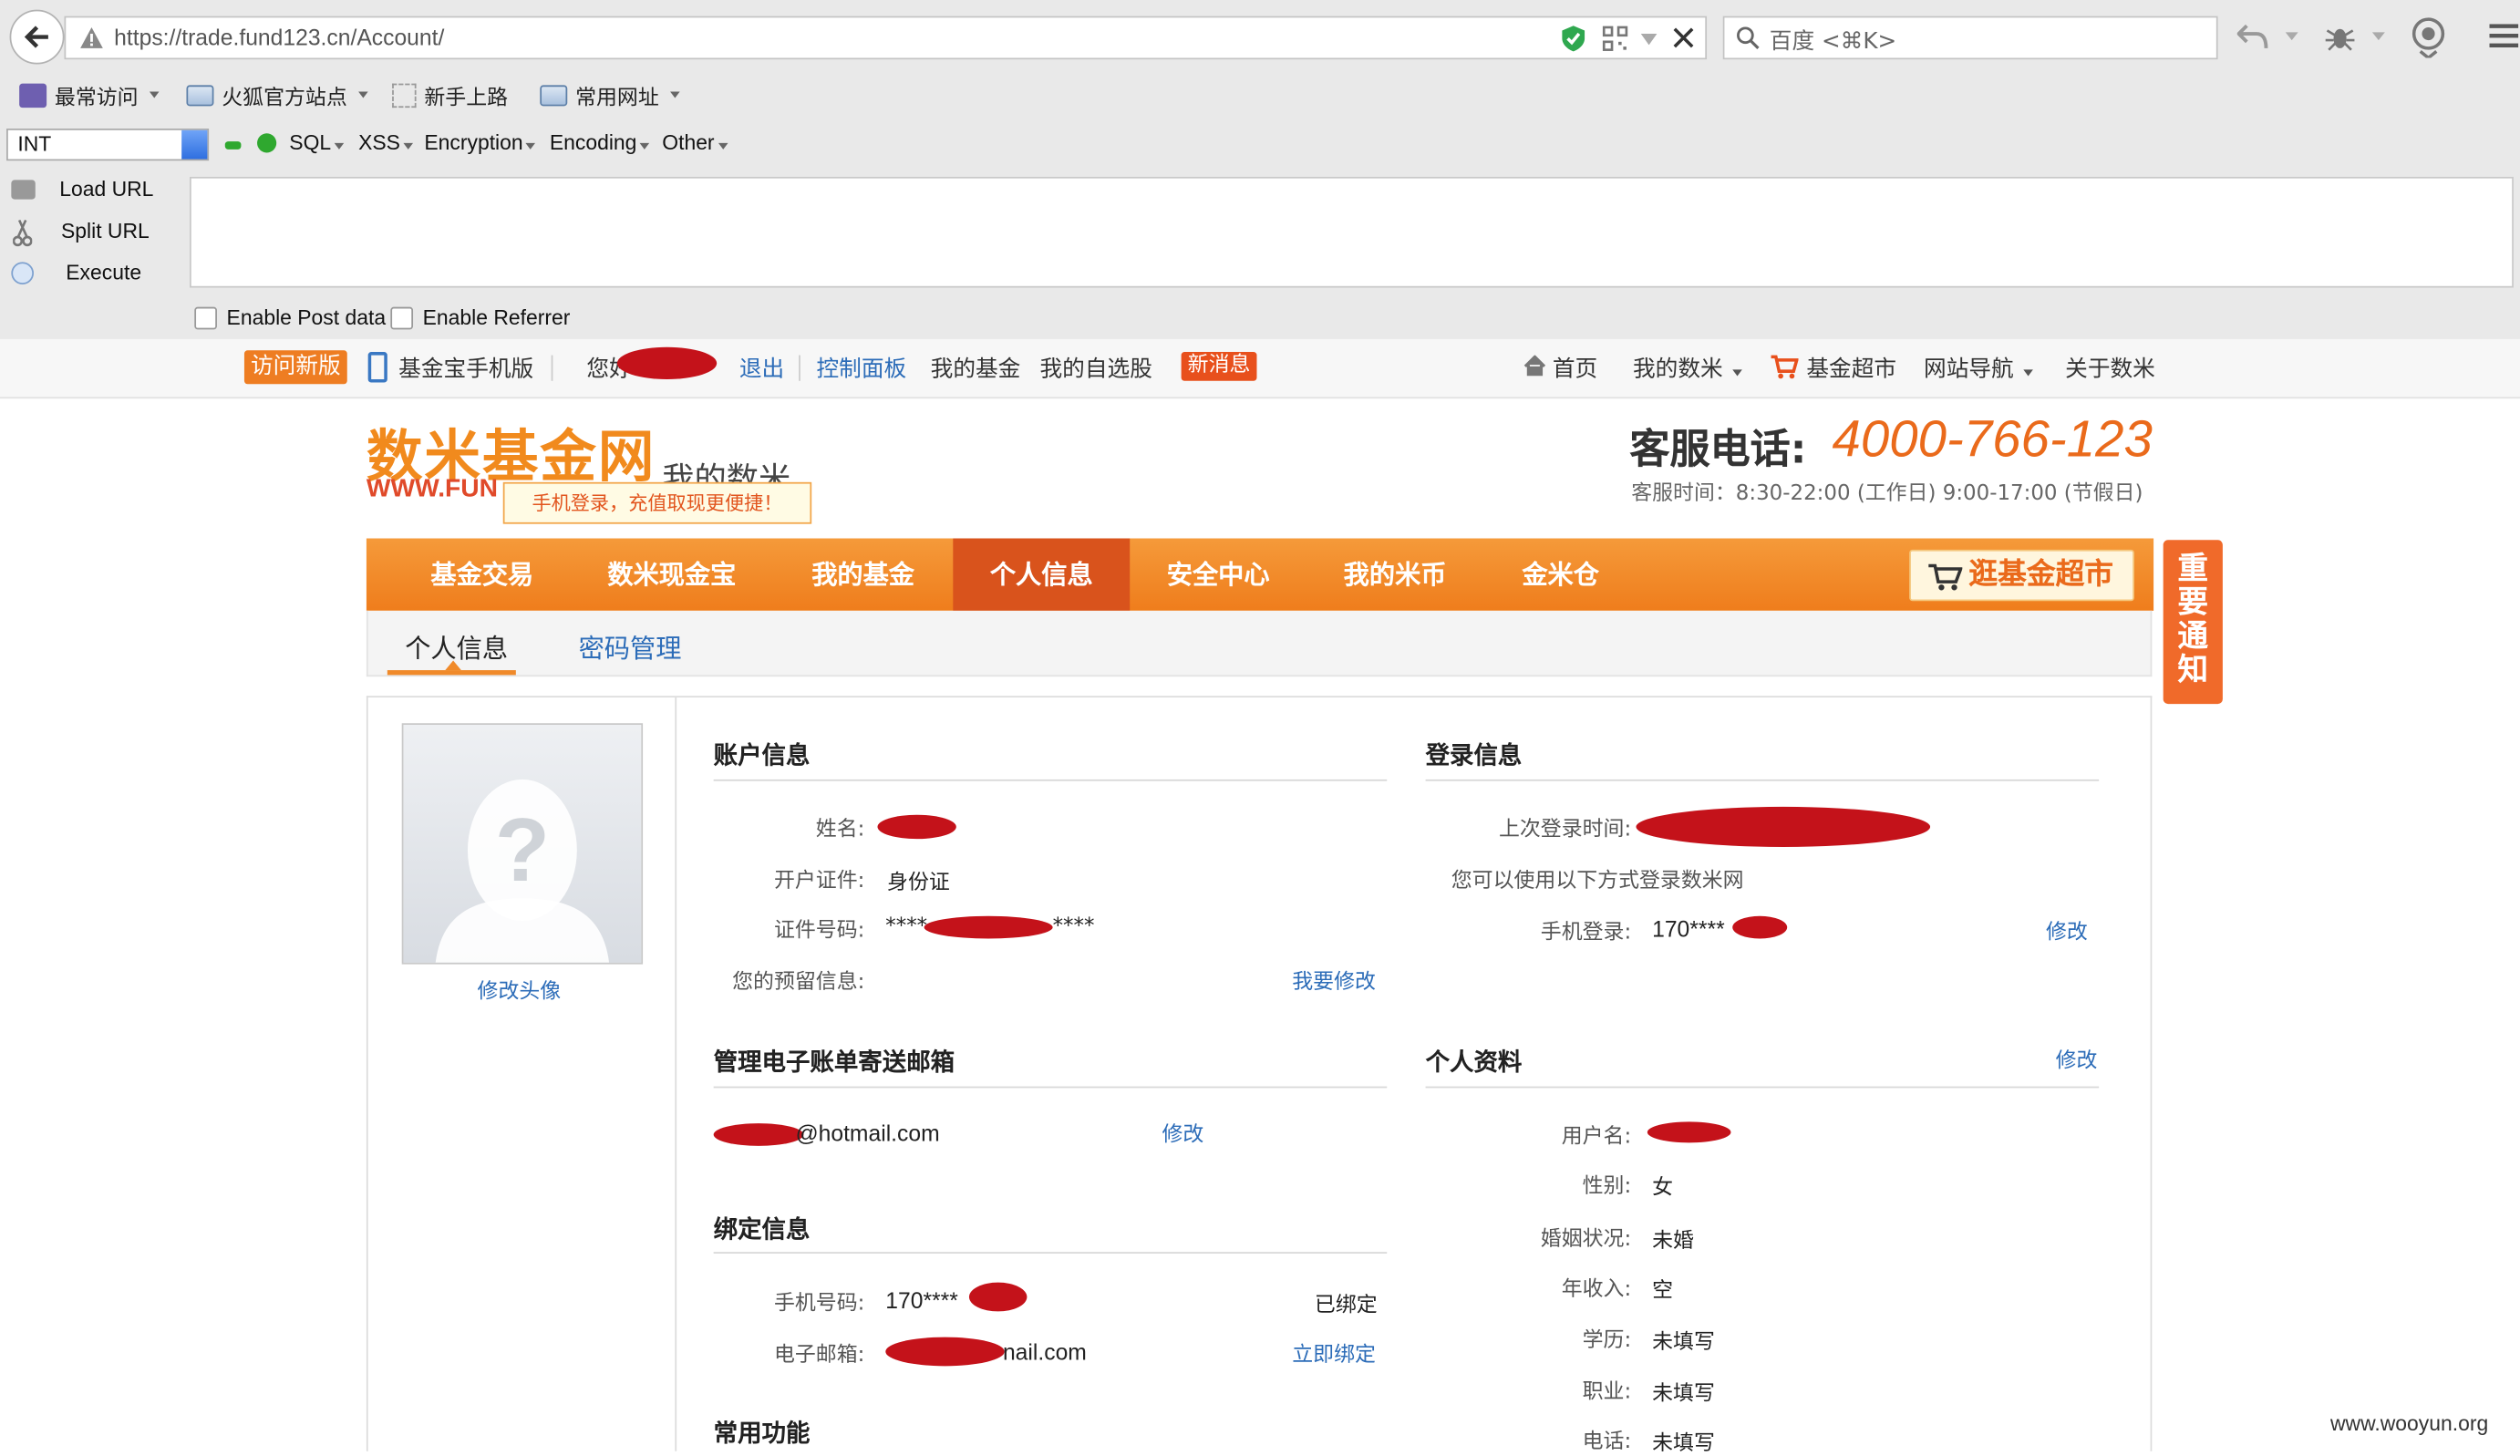 This screenshot has height=1456, width=2520. Describe the element at coordinates (1352, 232) in the screenshot. I see `hackbar-url-textarea` at that location.